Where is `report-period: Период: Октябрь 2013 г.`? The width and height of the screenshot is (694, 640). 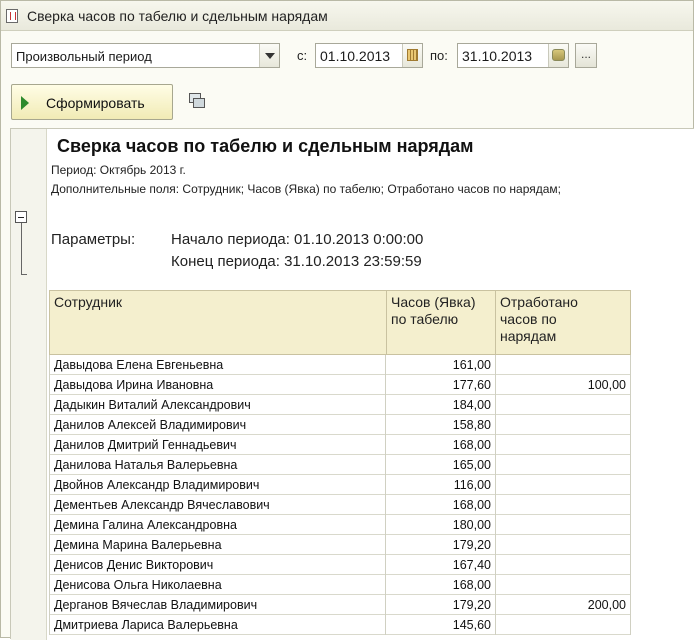 report-period: Период: Октябрь 2013 г. is located at coordinates (118, 170).